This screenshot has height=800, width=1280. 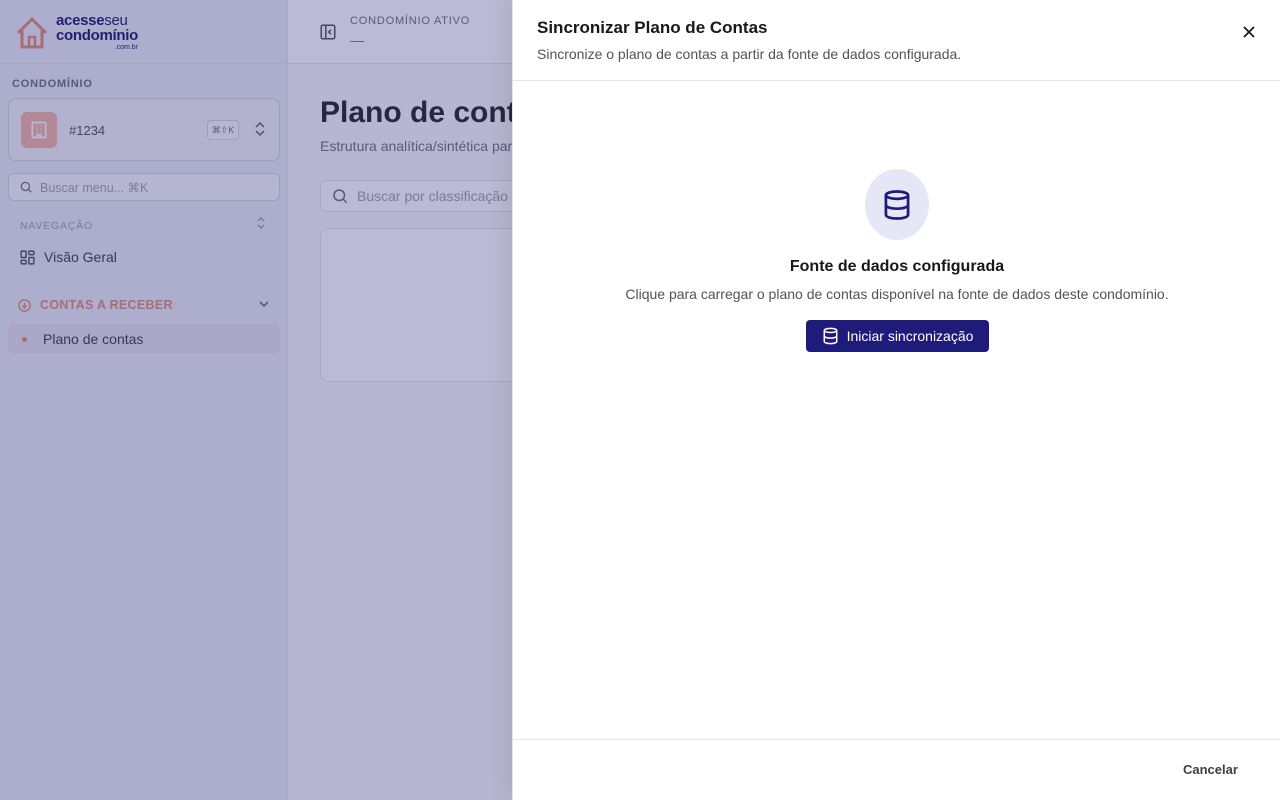 What do you see at coordinates (910, 336) in the screenshot?
I see `start-sync-label: Iniciar sincronização` at bounding box center [910, 336].